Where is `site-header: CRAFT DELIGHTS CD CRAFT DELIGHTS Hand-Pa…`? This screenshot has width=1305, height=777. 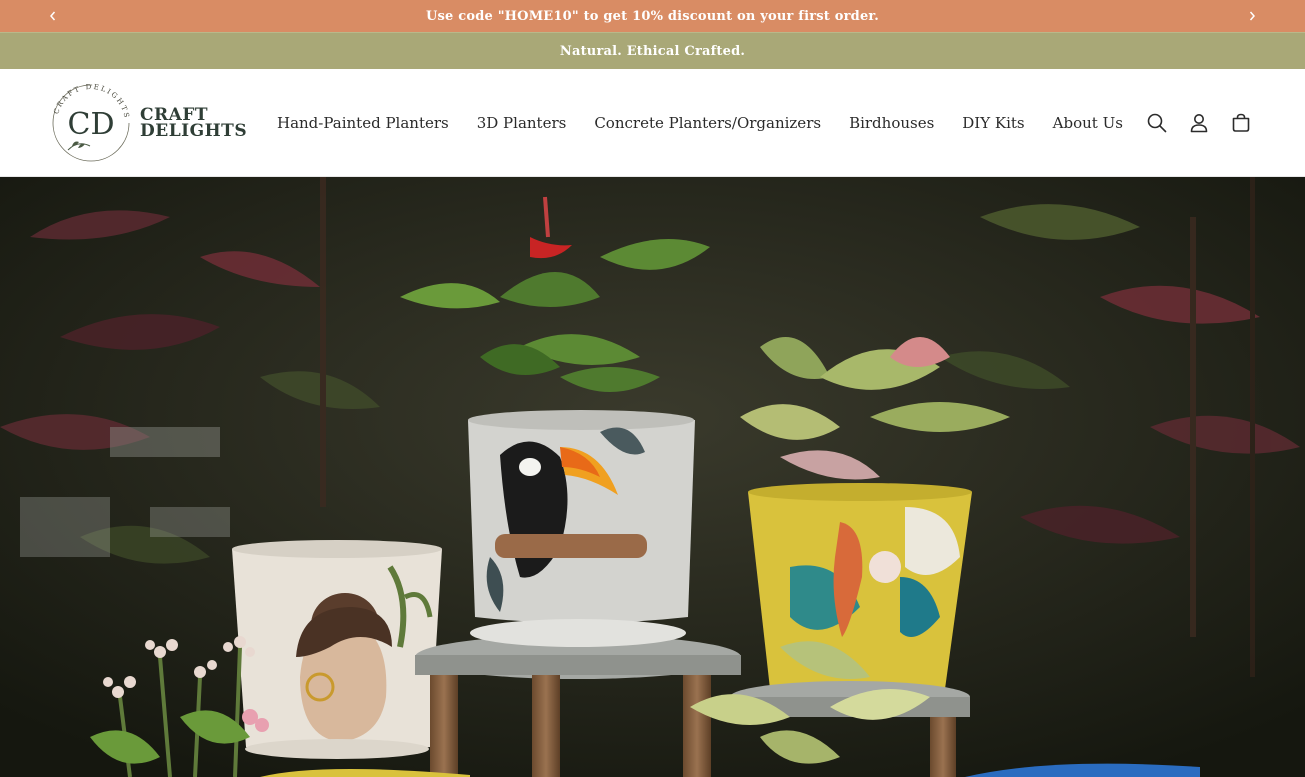
site-header: CRAFT DELIGHTS CD CRAFT DELIGHTS Hand-Pa… is located at coordinates (652, 123).